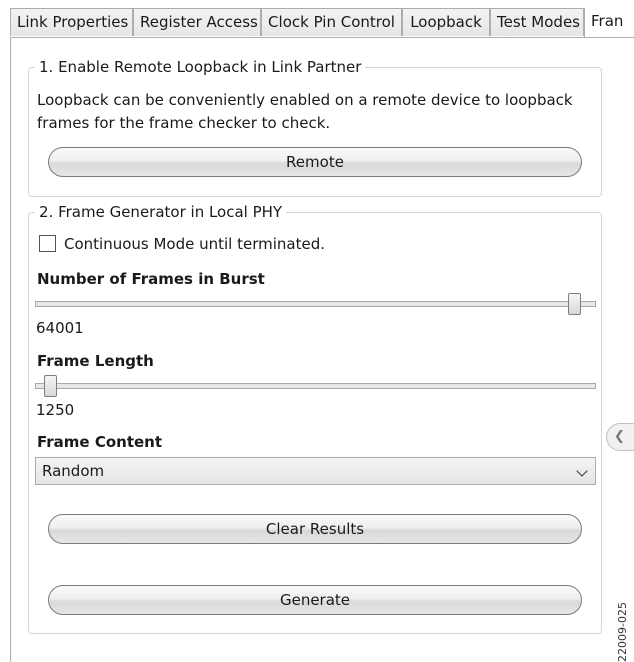 The image size is (634, 662). Describe the element at coordinates (537, 22) in the screenshot. I see `tab-test-modes: Test Modes` at that location.